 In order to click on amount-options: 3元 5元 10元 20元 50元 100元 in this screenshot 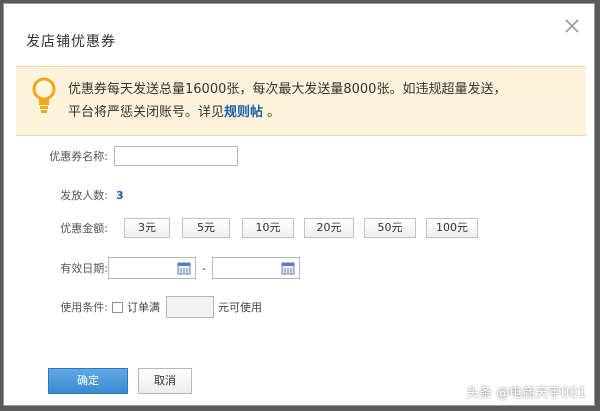, I will do `click(301, 228)`.